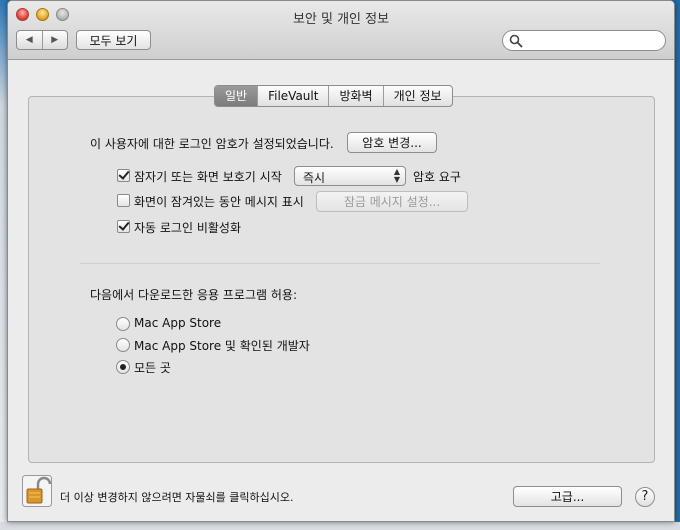  I want to click on select-arrows-icon: ▲ ▼, so click(396, 175).